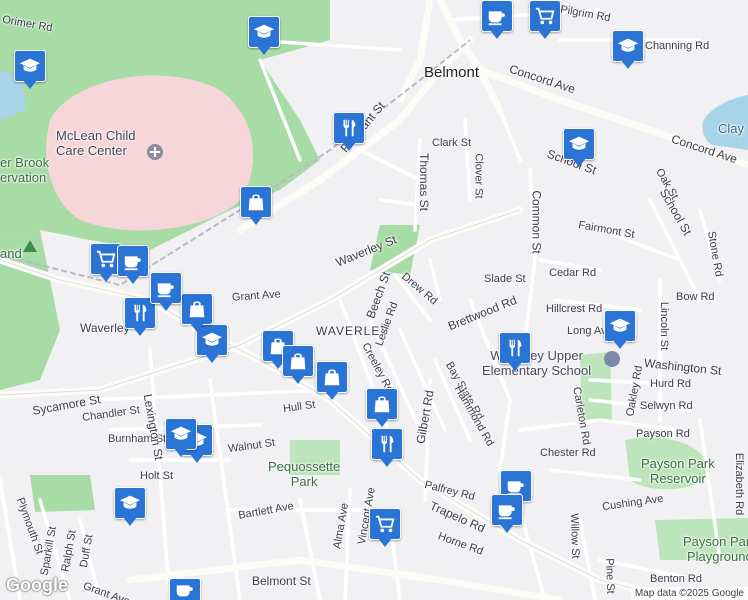 This screenshot has width=748, height=600. What do you see at coordinates (678, 471) in the screenshot?
I see `poi-label: Payson Park Reservoir` at bounding box center [678, 471].